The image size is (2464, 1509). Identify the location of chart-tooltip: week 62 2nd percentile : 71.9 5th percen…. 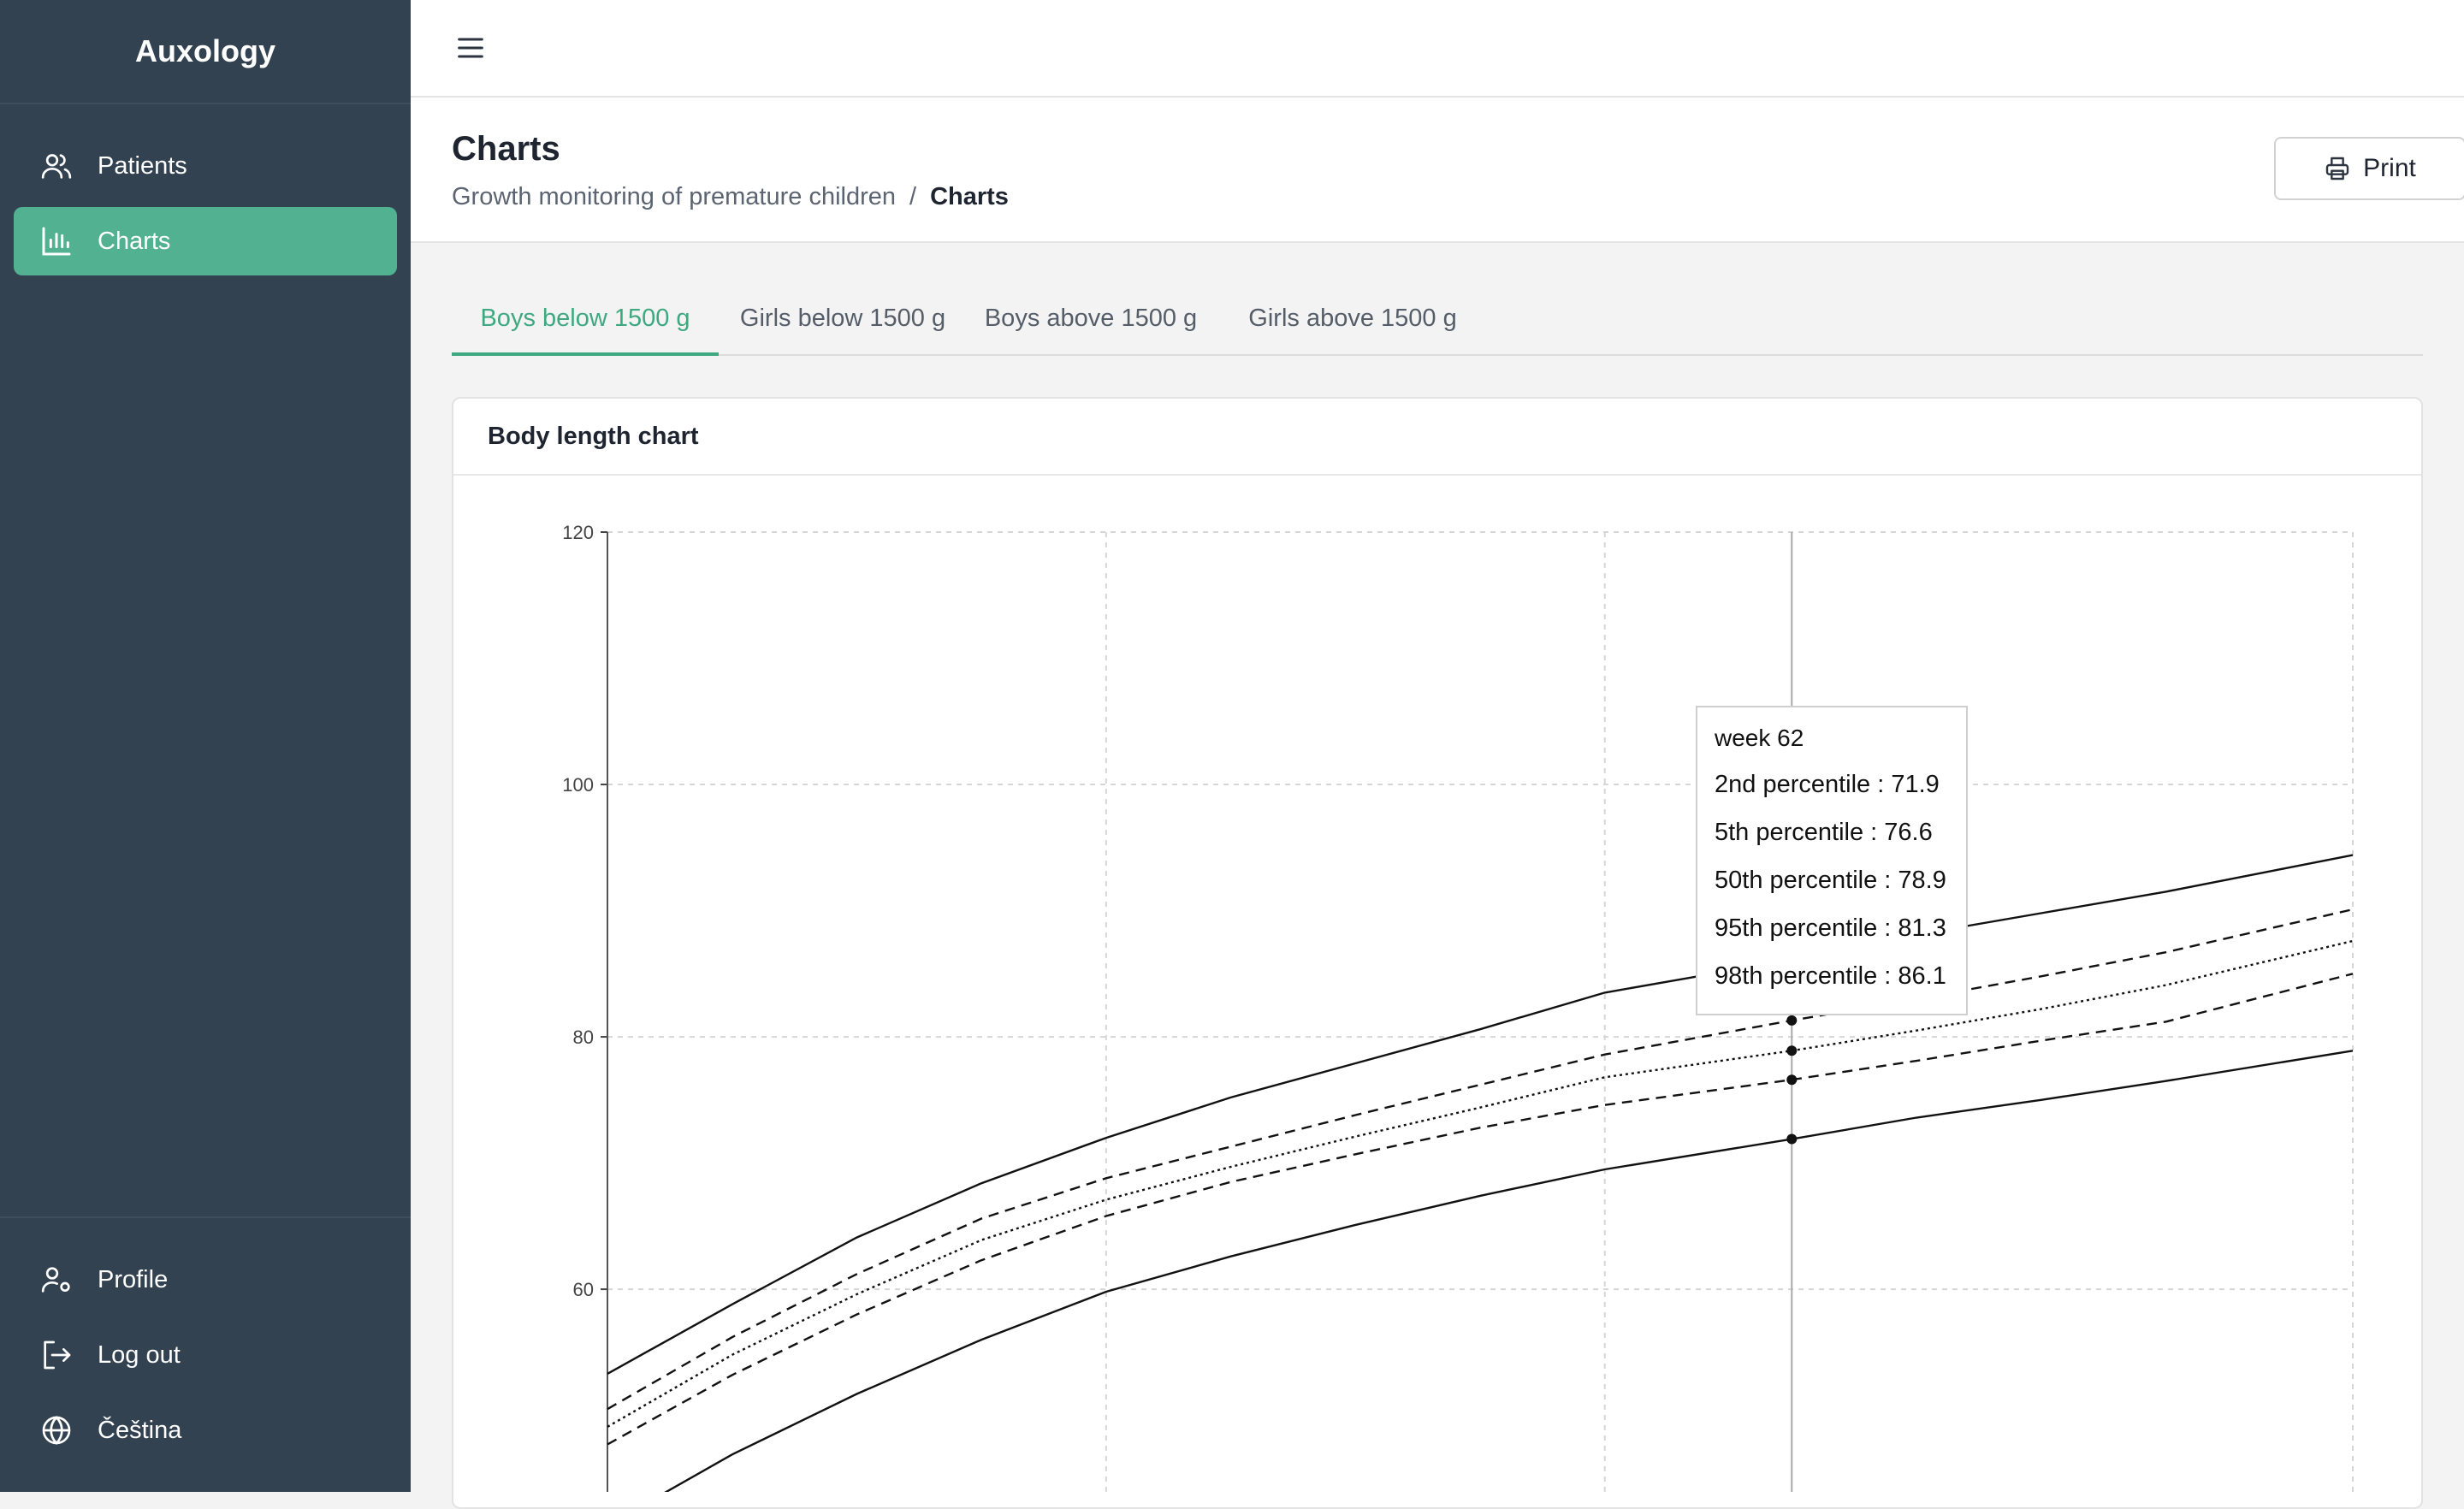
(1832, 860).